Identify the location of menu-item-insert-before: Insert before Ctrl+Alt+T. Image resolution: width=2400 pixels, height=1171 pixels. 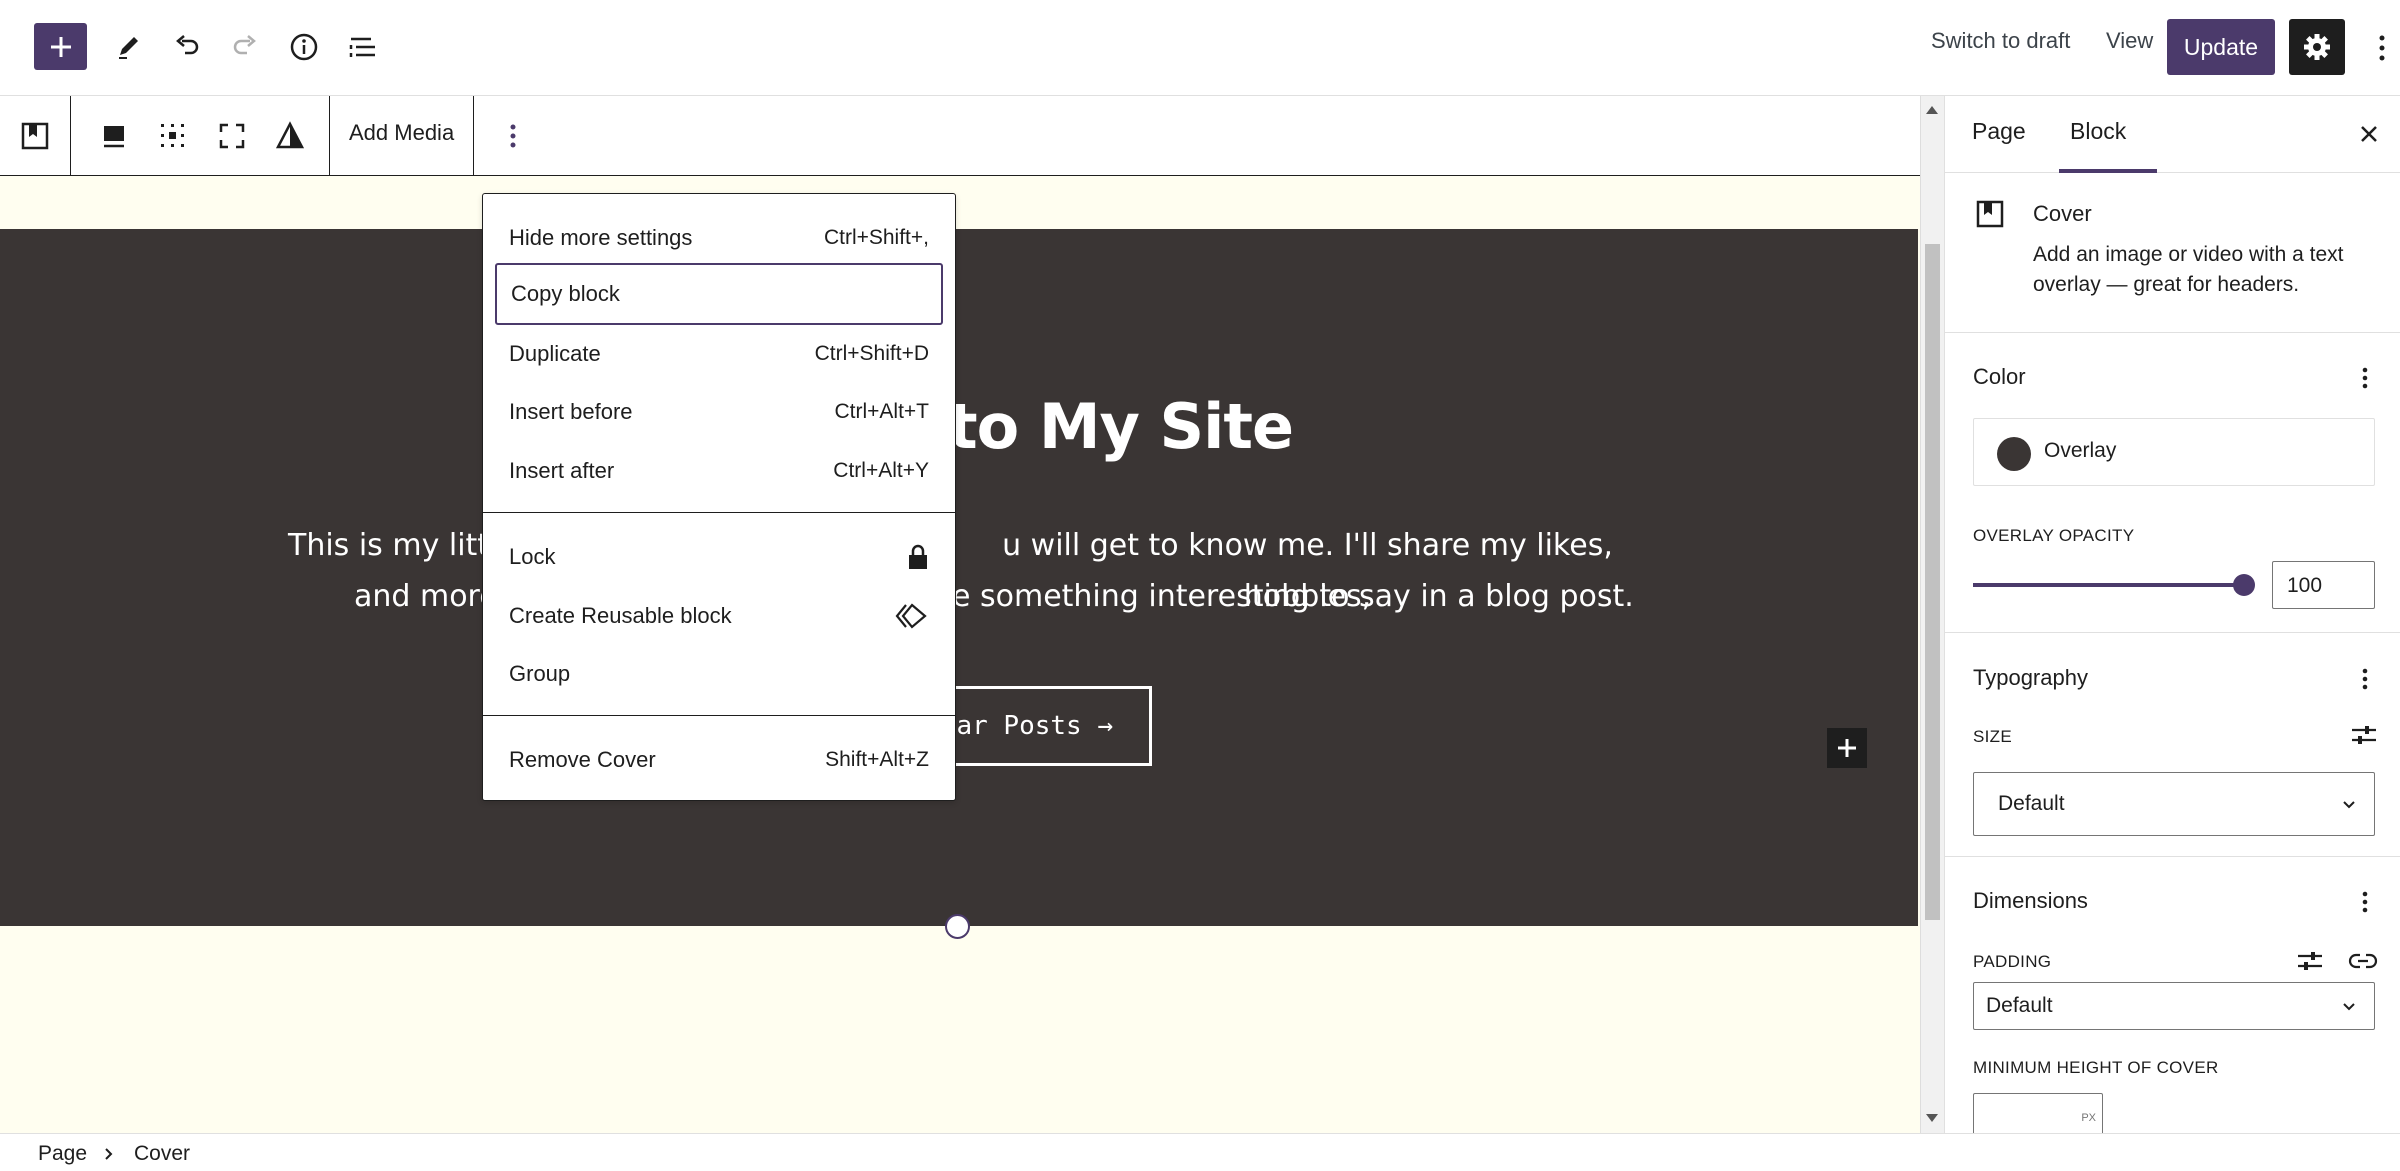
(719, 412).